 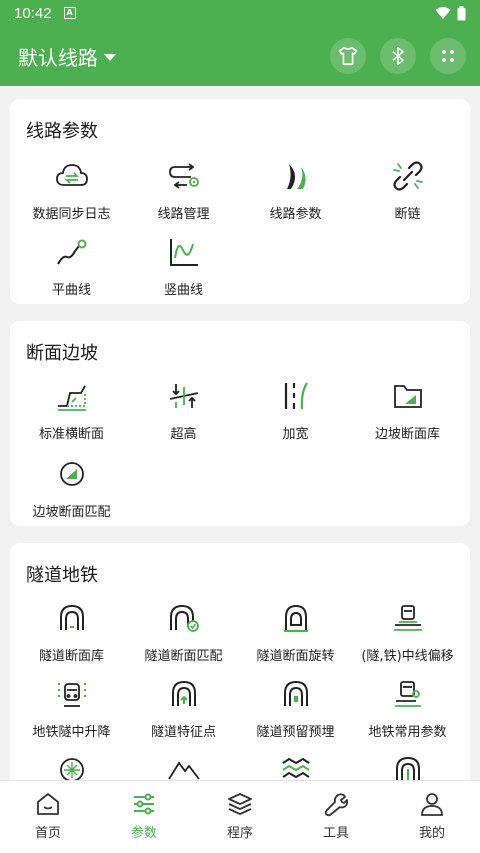 I want to click on tshirt-button, so click(x=348, y=56).